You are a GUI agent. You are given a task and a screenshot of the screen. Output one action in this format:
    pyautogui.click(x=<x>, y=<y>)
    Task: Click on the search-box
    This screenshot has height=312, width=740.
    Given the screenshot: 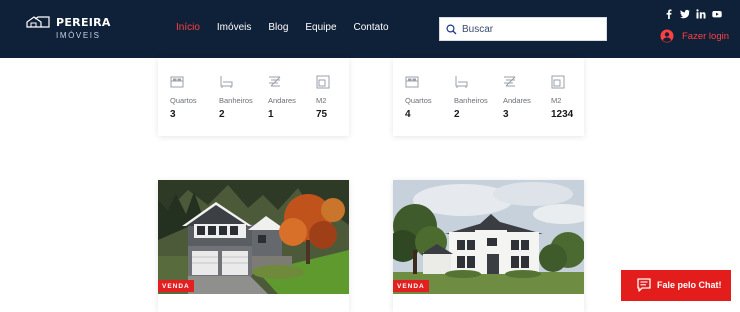 What is the action you would take?
    pyautogui.click(x=523, y=29)
    